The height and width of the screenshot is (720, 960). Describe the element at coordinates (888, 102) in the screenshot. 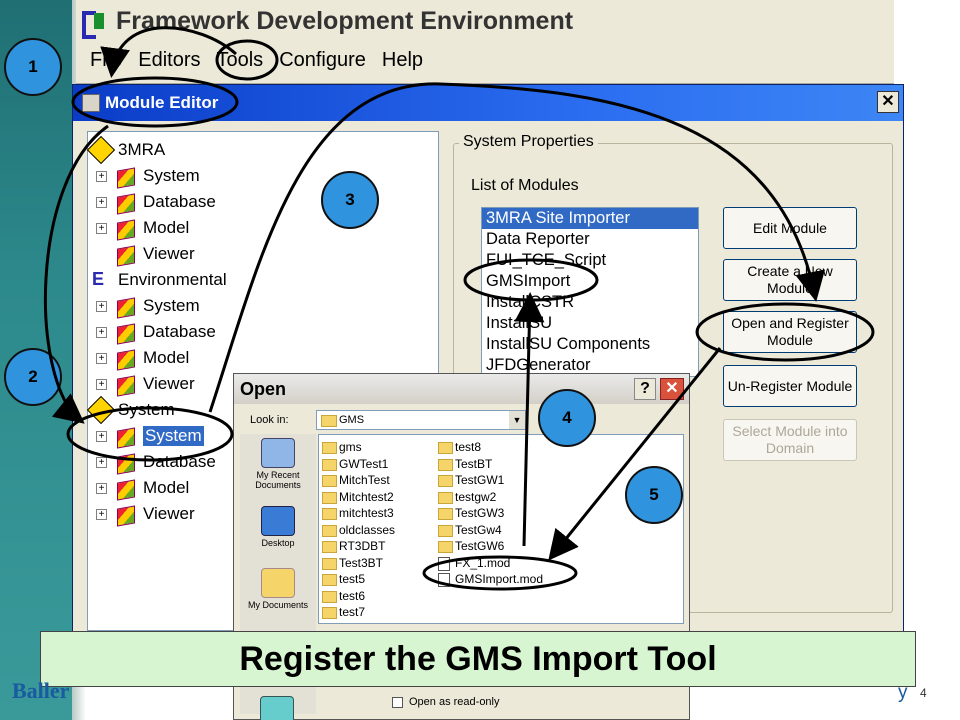

I see `close-button: ✕` at that location.